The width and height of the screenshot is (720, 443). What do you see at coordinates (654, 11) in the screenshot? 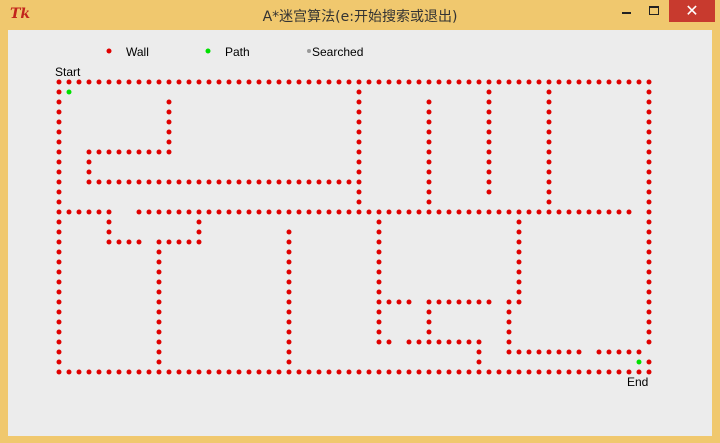
I see `maximize-button` at bounding box center [654, 11].